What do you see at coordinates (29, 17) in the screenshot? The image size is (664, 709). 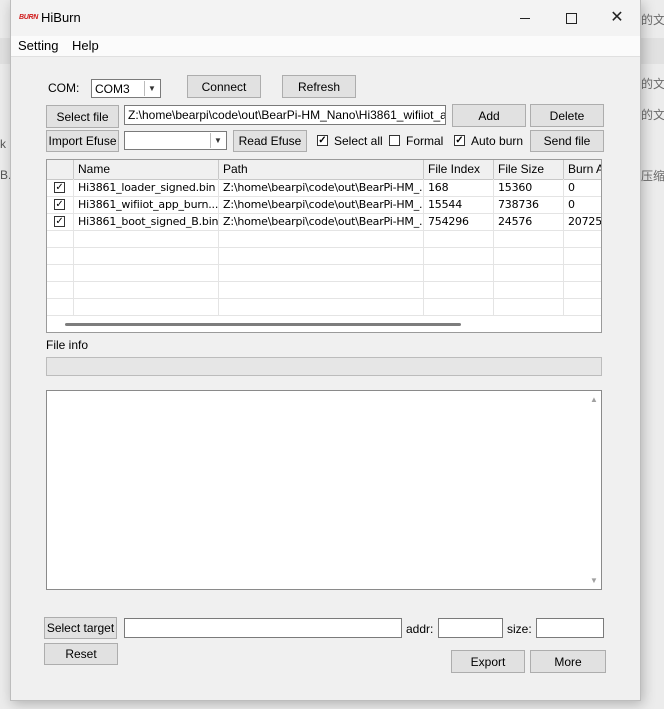 I see `app-logo-icon: BURN` at bounding box center [29, 17].